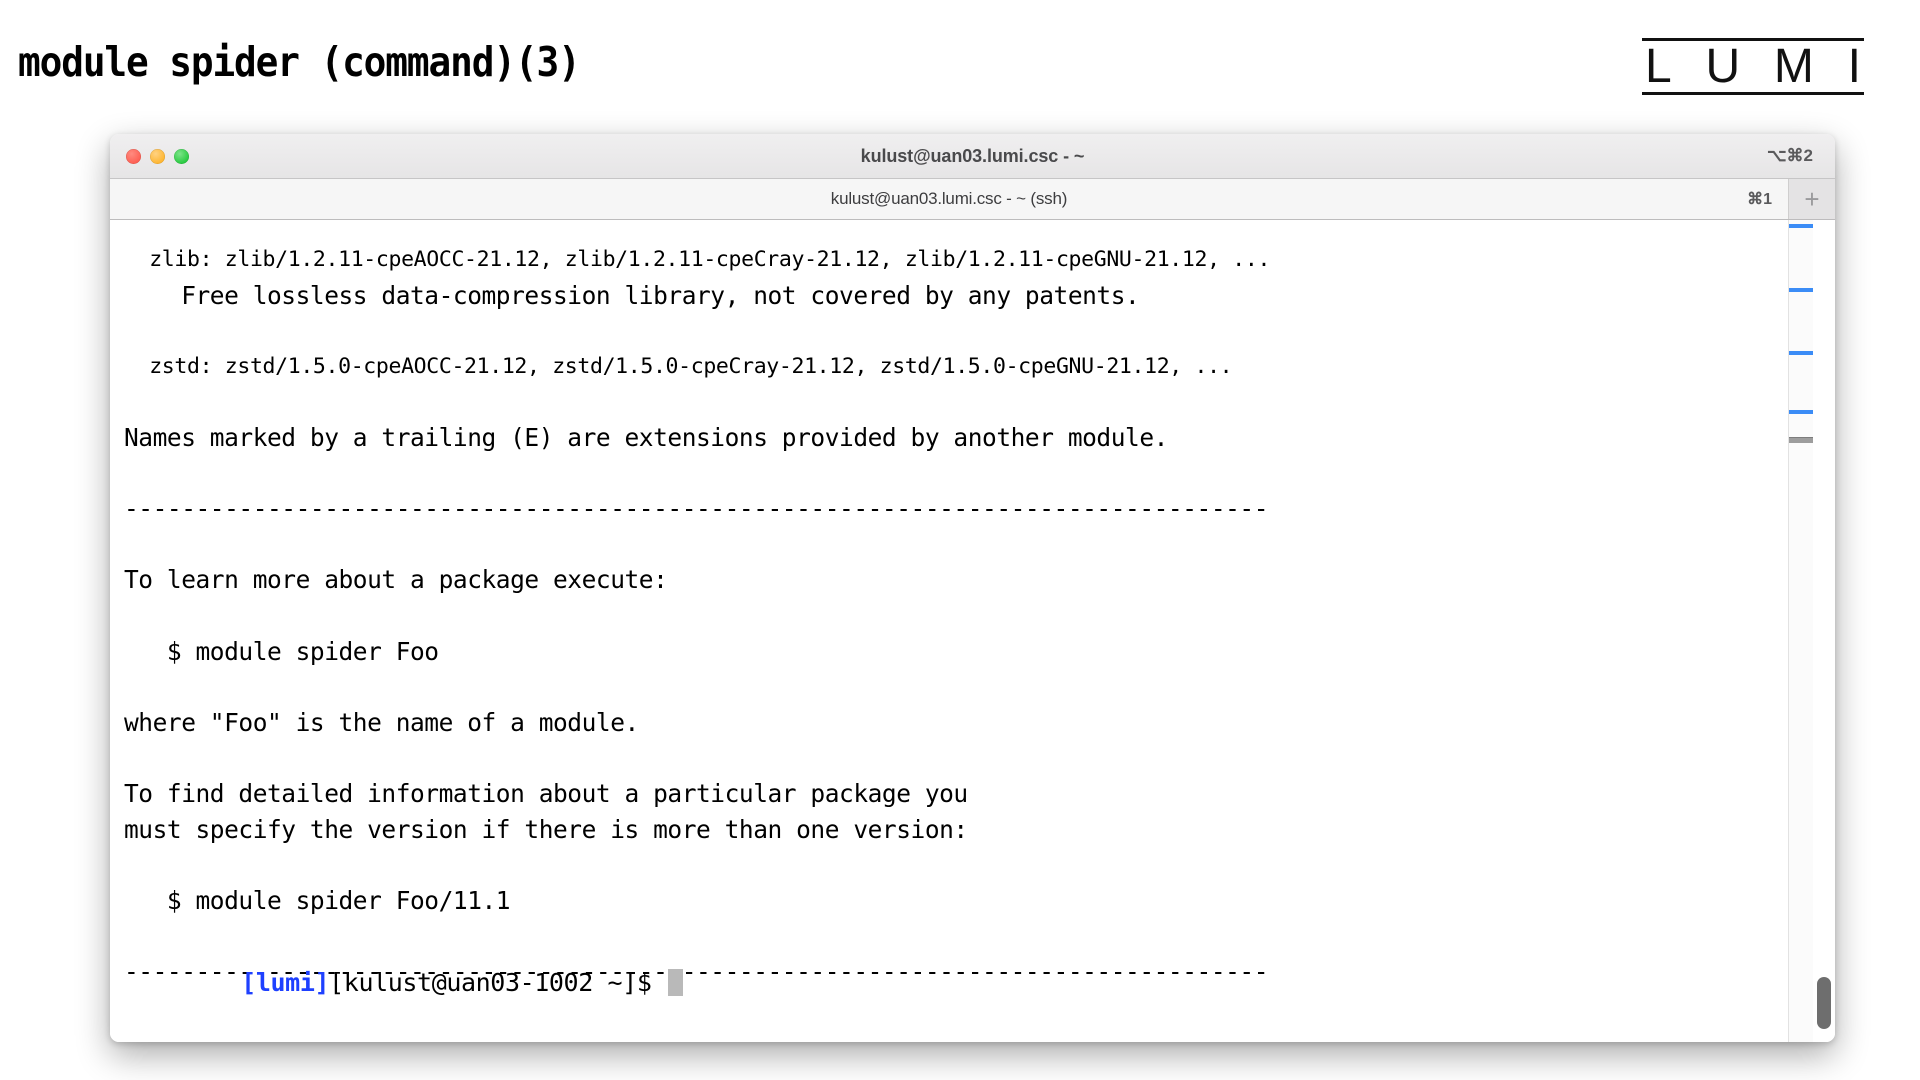 The width and height of the screenshot is (1920, 1080). Describe the element at coordinates (285, 982) in the screenshot. I see `prompt-env-tag: [lumi]` at that location.